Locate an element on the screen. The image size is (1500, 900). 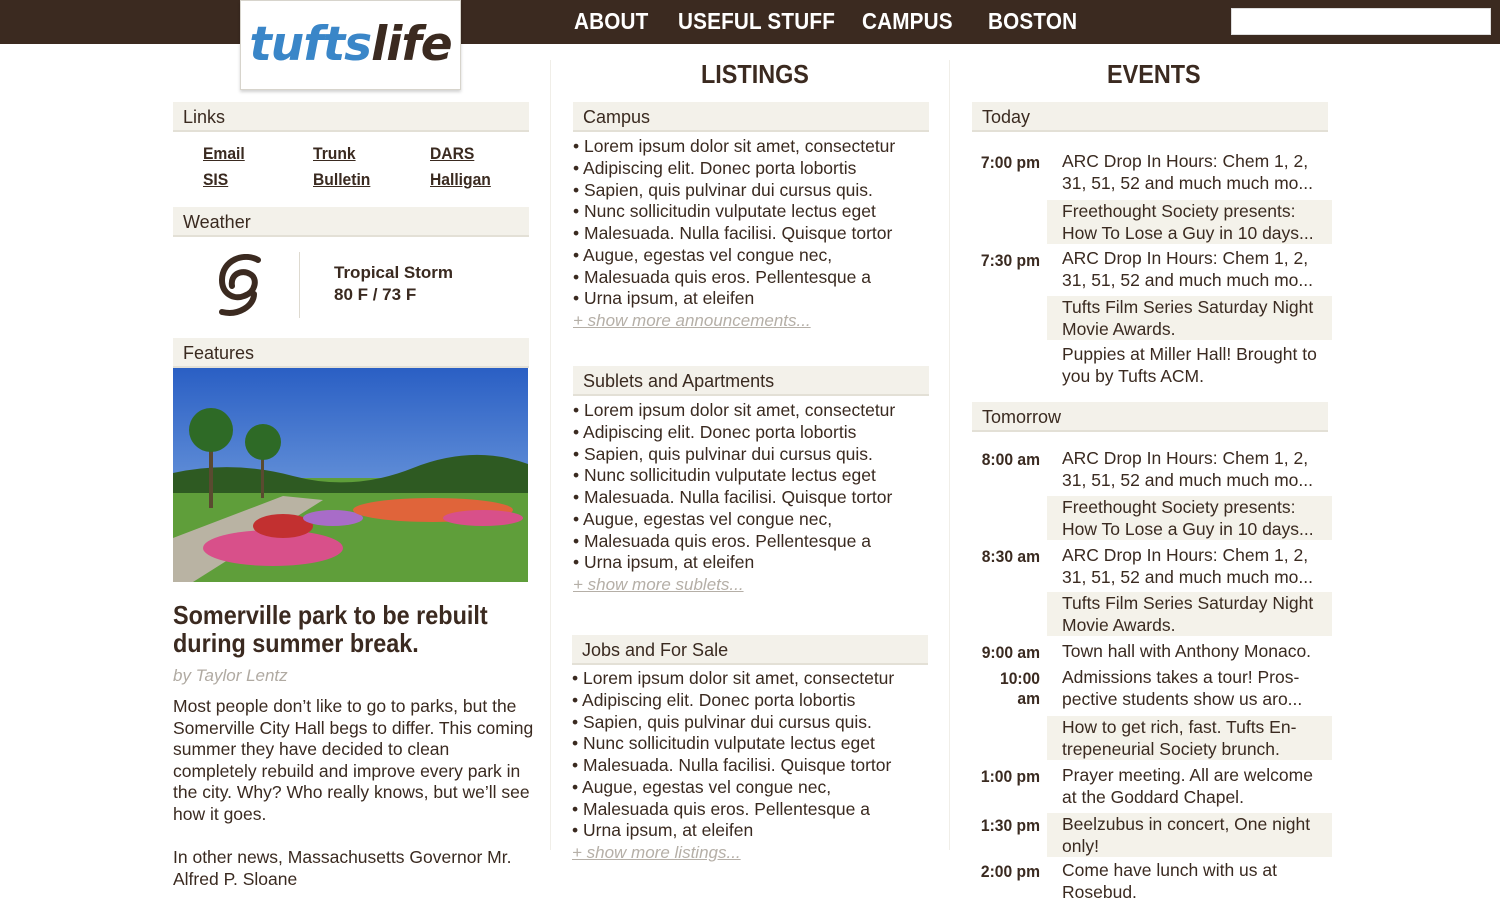
logo-home-link: tuftslife is located at coordinates (350, 45).